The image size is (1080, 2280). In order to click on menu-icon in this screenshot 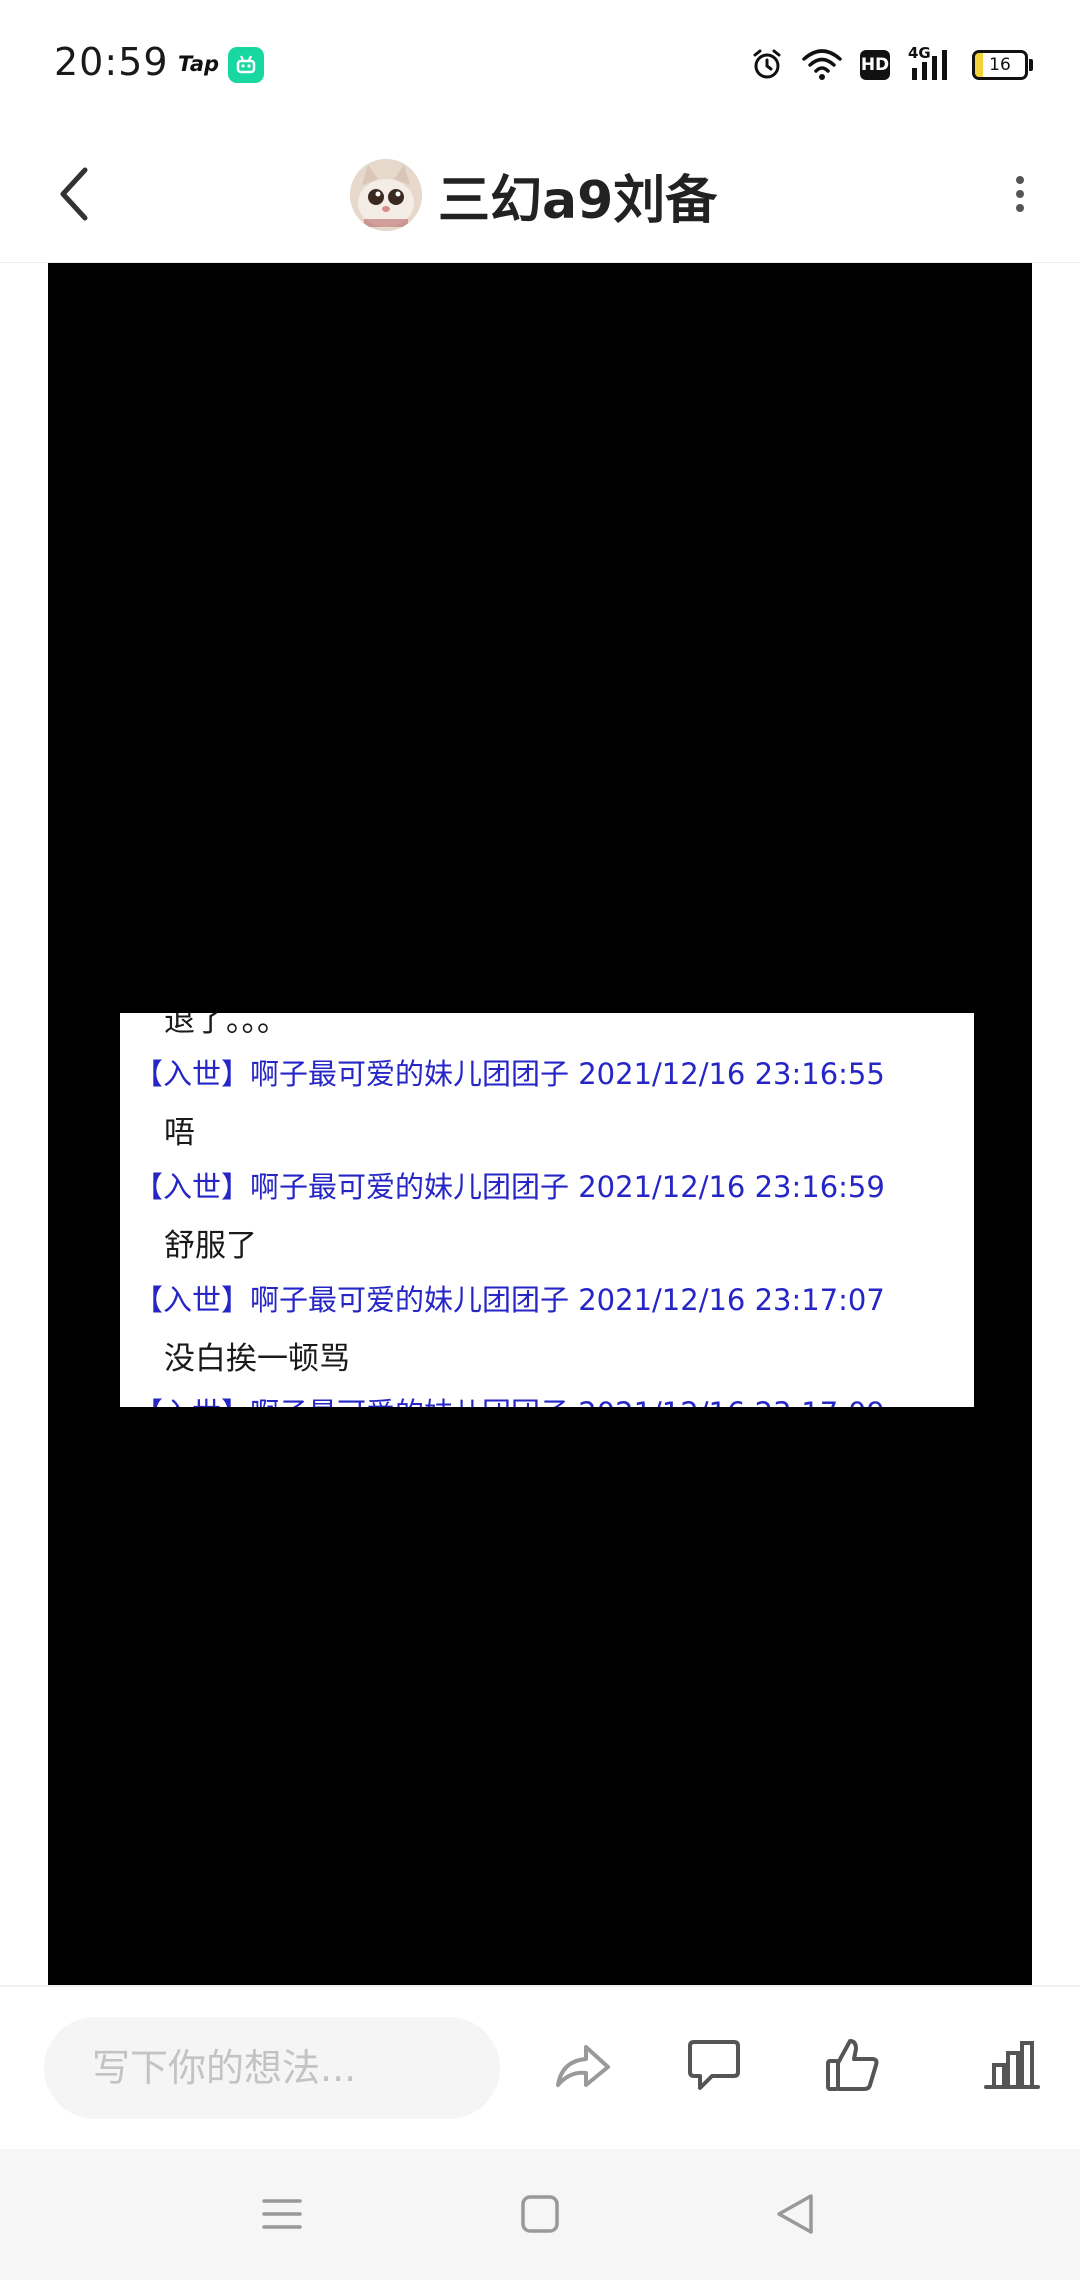, I will do `click(282, 2216)`.